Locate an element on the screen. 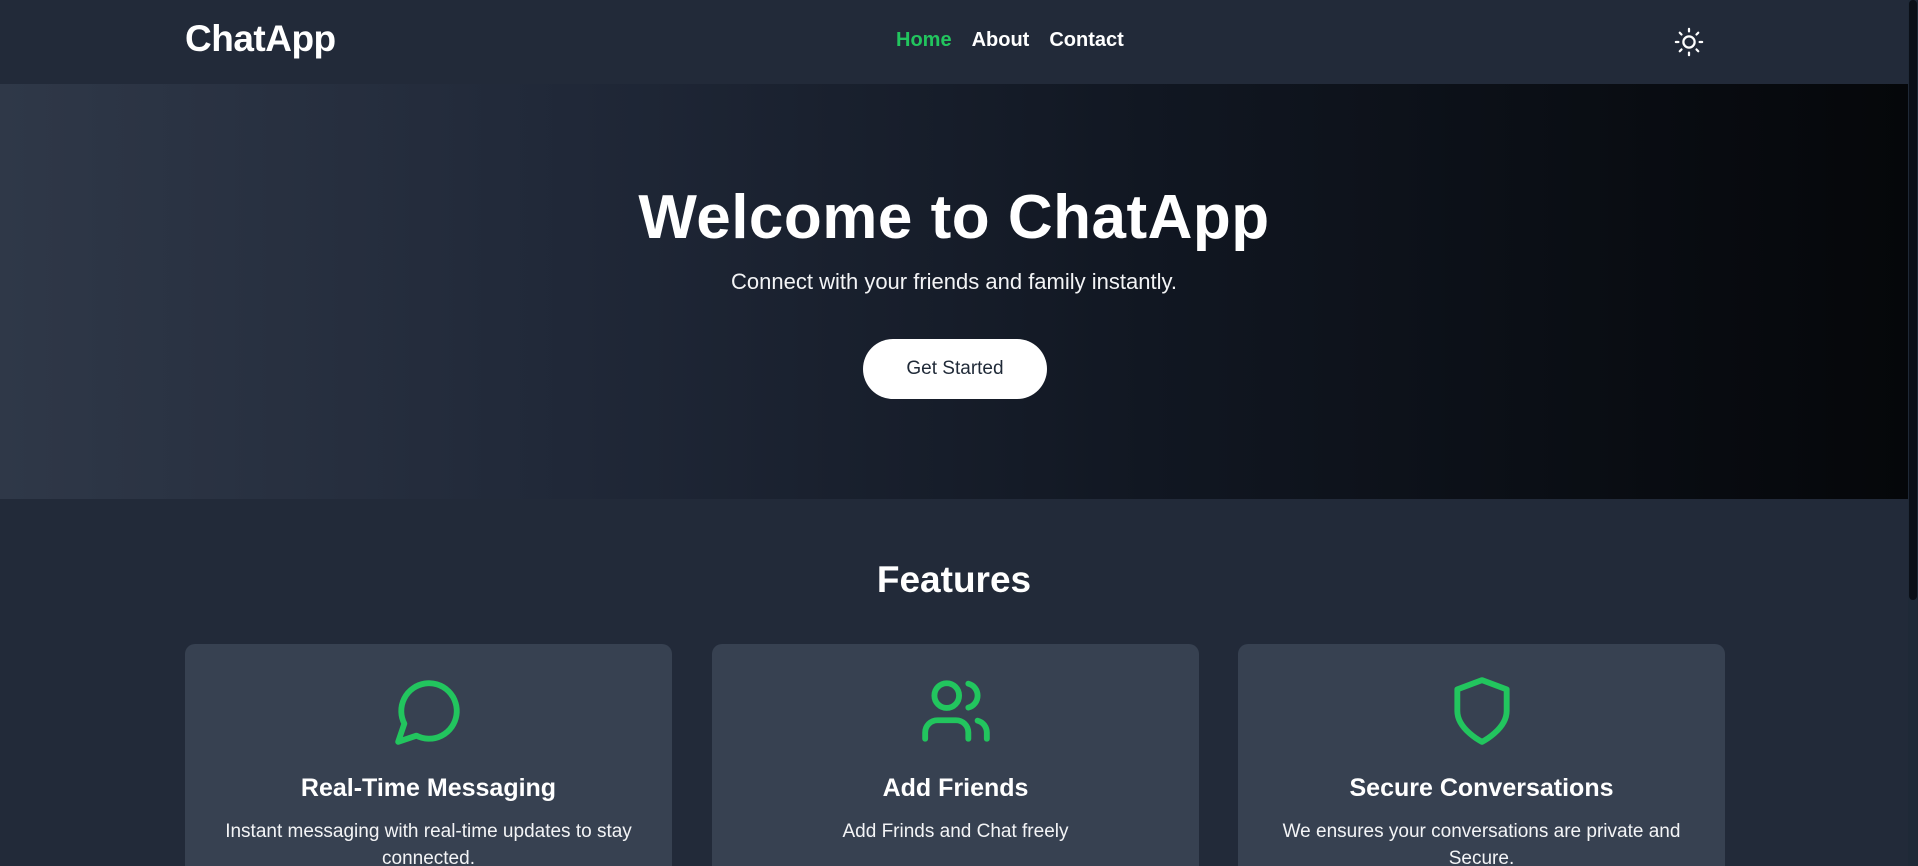 This screenshot has height=866, width=1918. nav-link-about: About is located at coordinates (1001, 40).